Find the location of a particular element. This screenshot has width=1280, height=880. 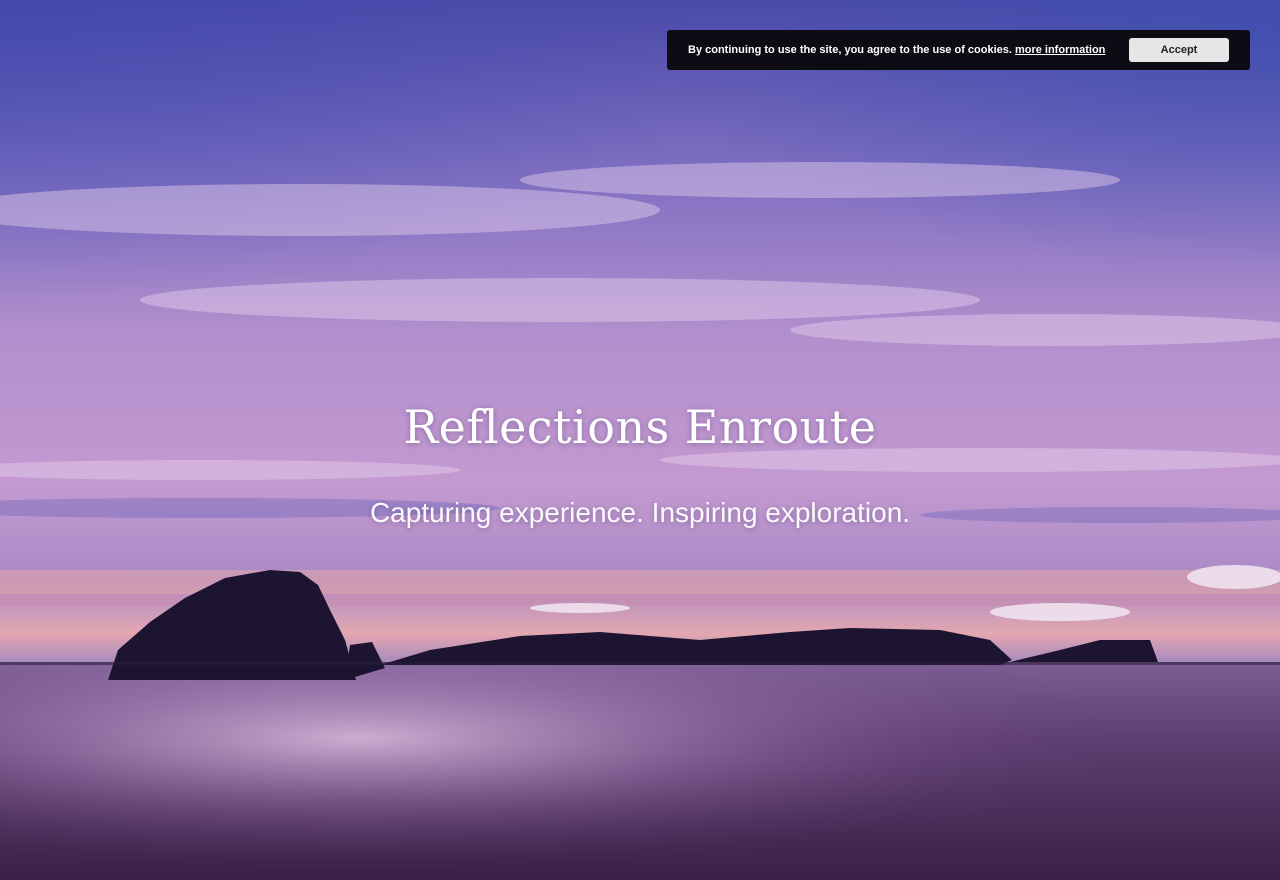

more-information-link: more information is located at coordinates (1060, 50).